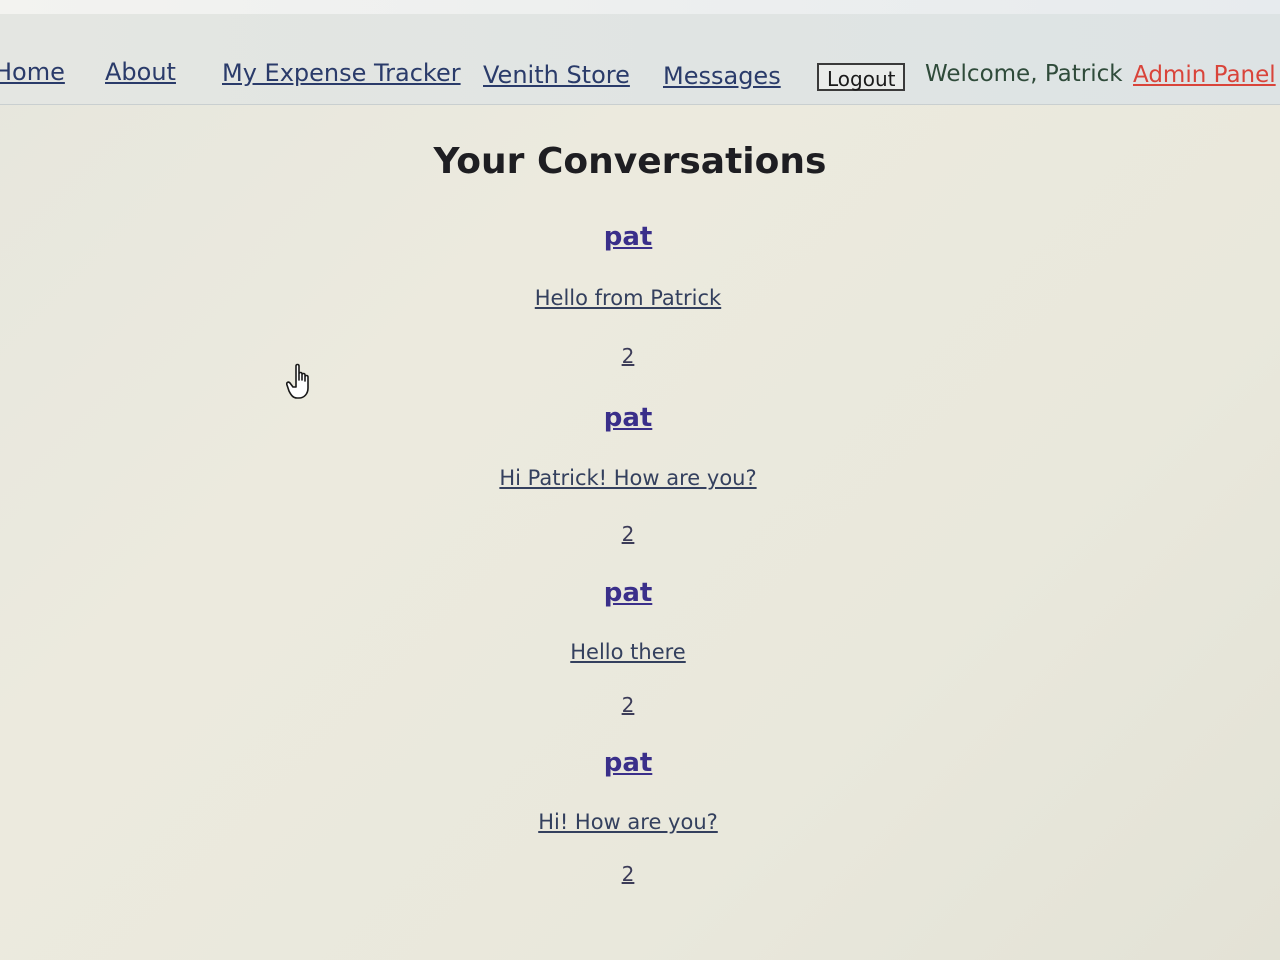 The height and width of the screenshot is (960, 1280). What do you see at coordinates (628, 652) in the screenshot?
I see `conversation-preview-link: Hello there` at bounding box center [628, 652].